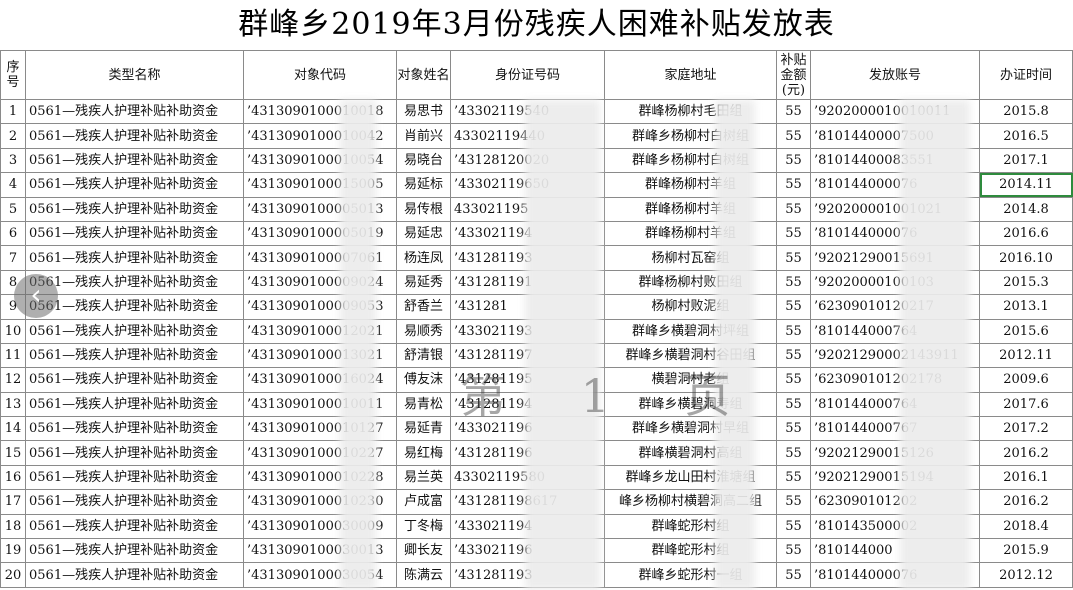 Image resolution: width=1073 pixels, height=590 pixels. What do you see at coordinates (1026, 136) in the screenshot?
I see `cell-date: 2016.5` at bounding box center [1026, 136].